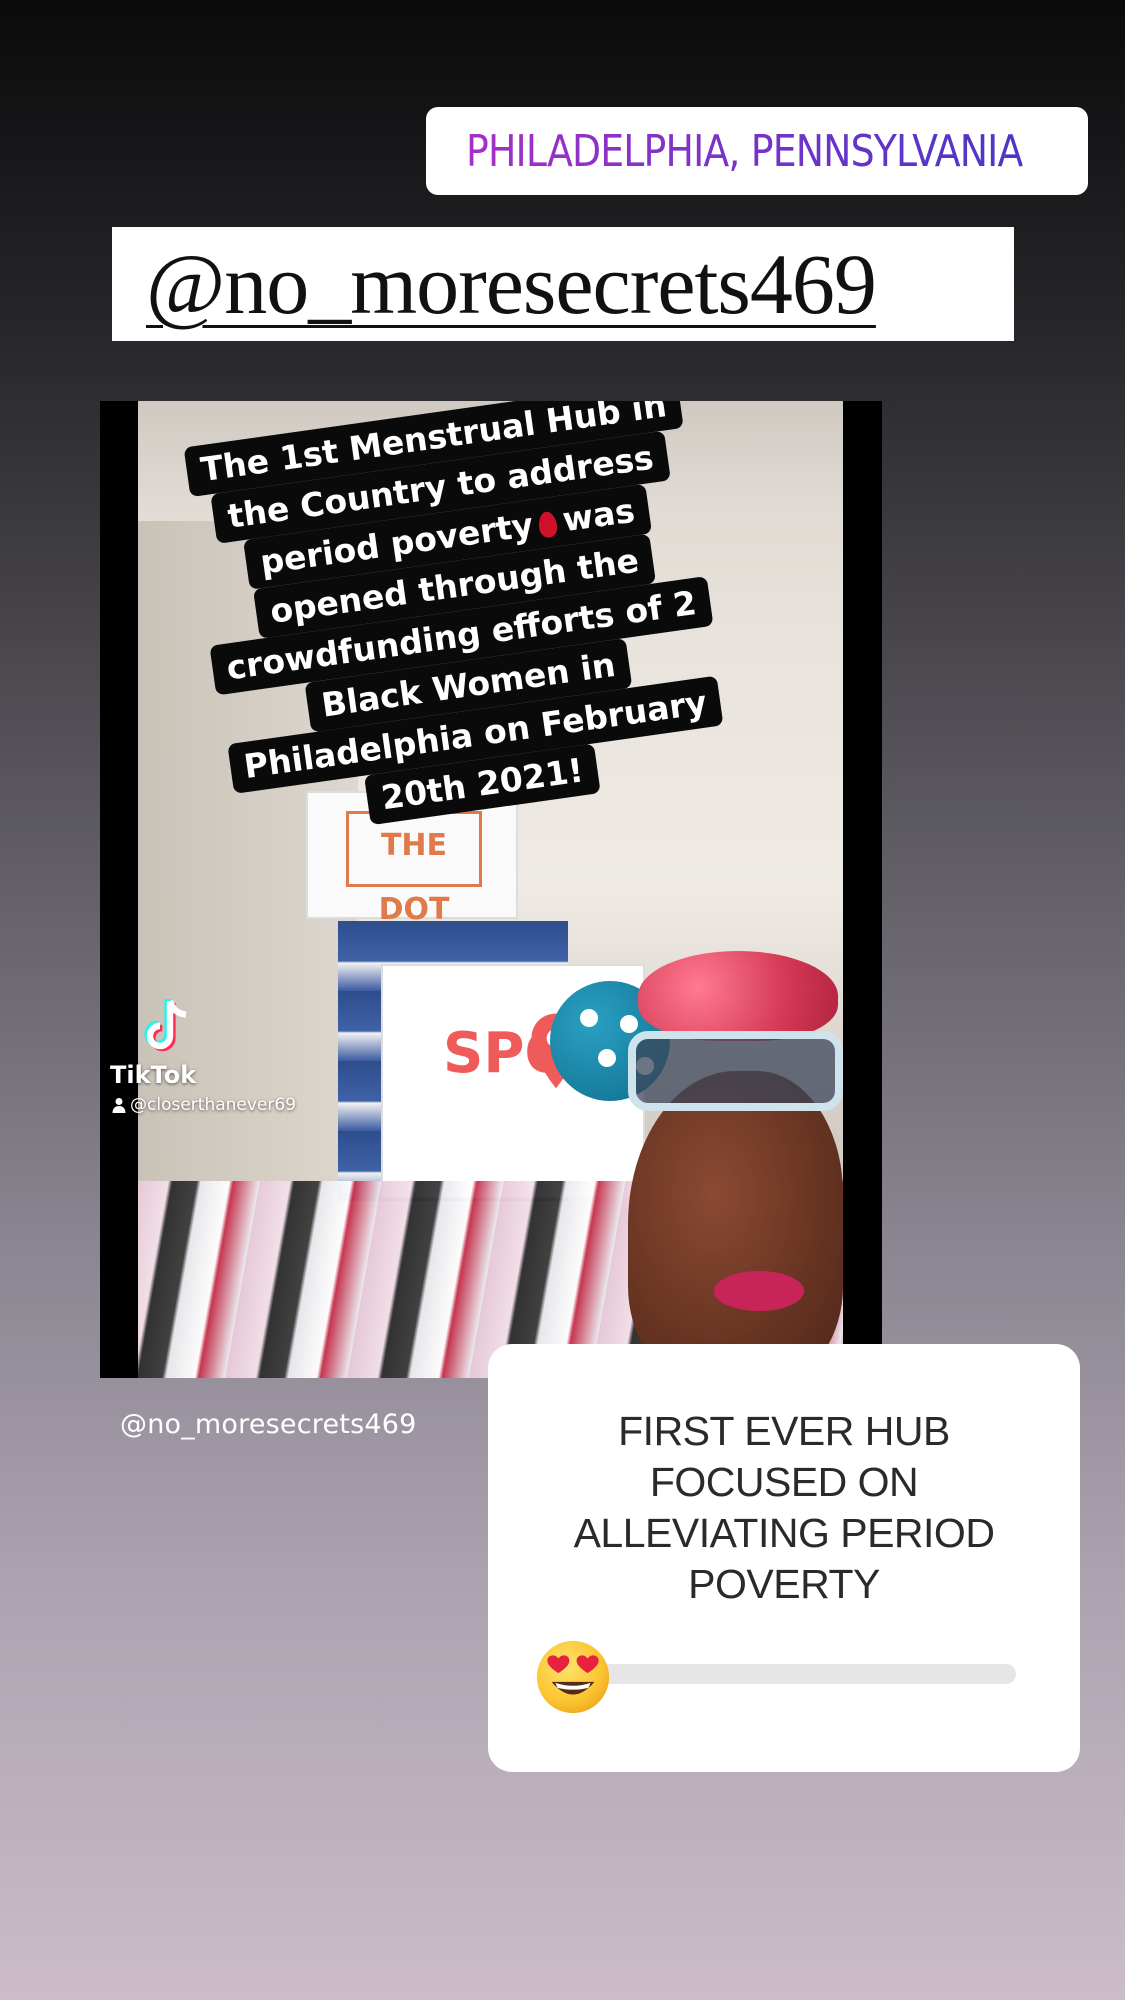  Describe the element at coordinates (735, 1071) in the screenshot. I see `scene-sunglasses` at that location.